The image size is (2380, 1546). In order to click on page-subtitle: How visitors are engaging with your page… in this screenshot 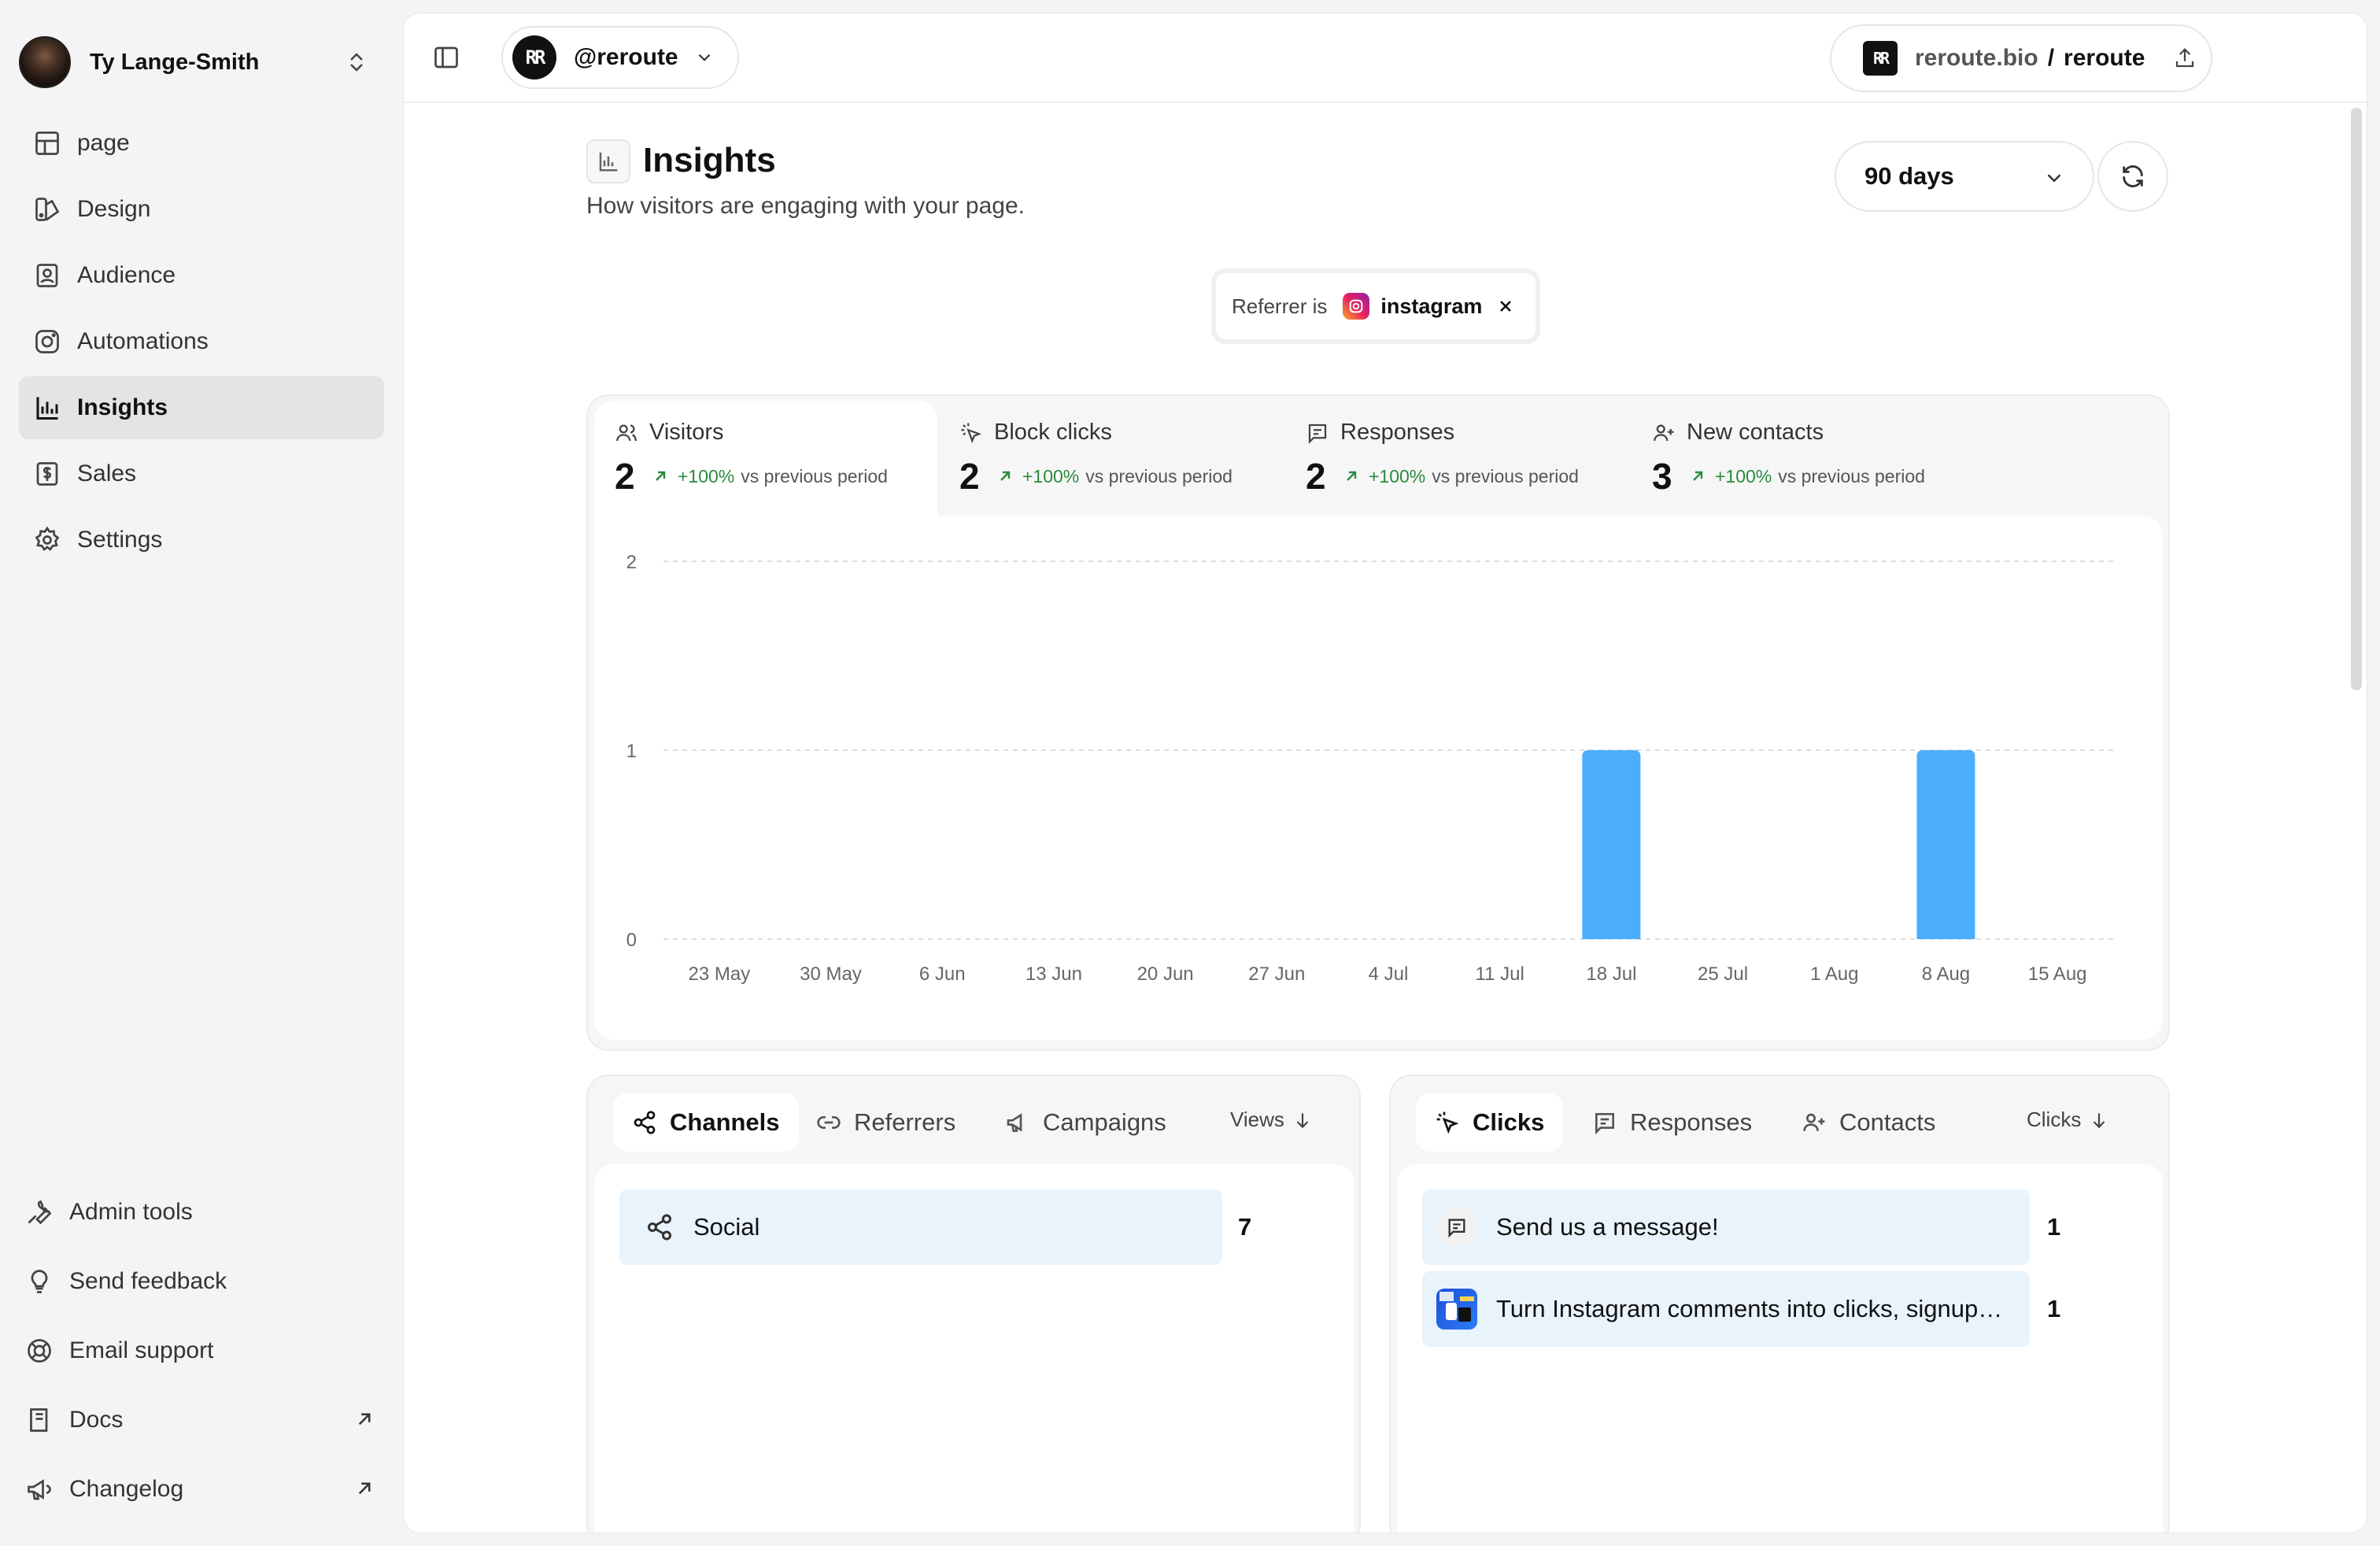, I will do `click(805, 206)`.